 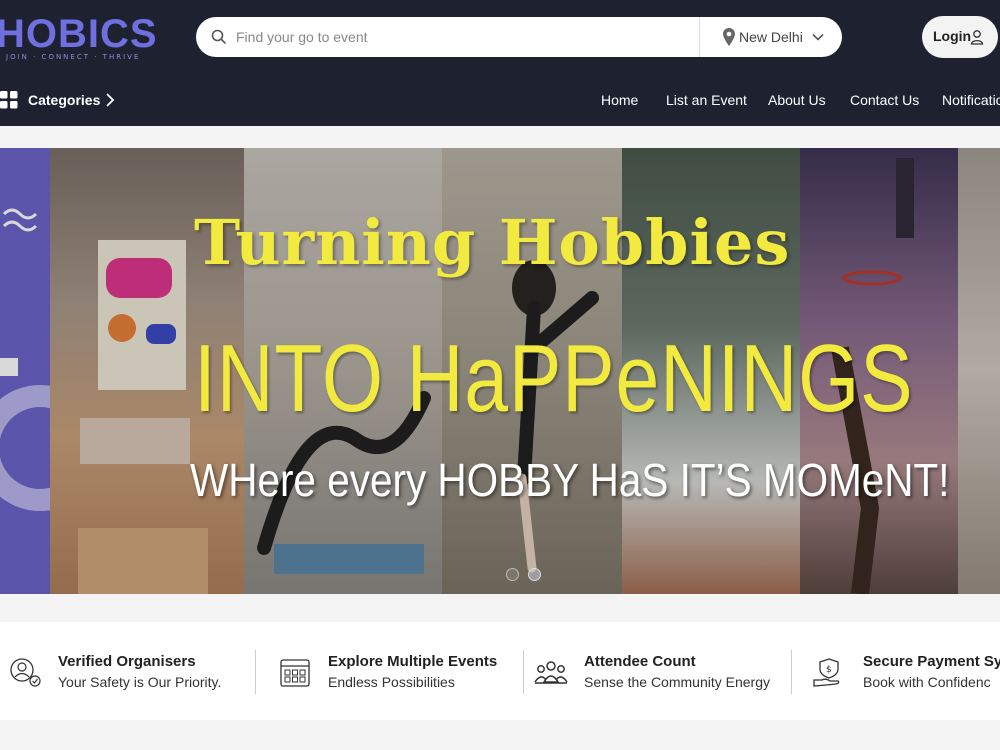 I want to click on nav-list-event: List an Event, so click(x=706, y=100).